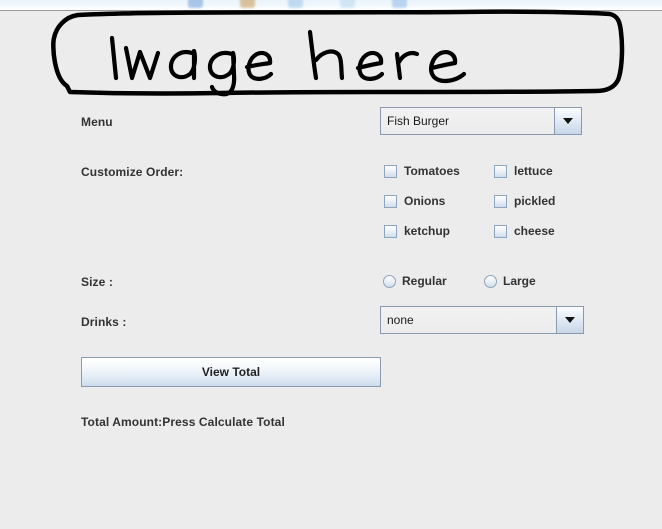 Image resolution: width=662 pixels, height=529 pixels. I want to click on total-amount-text: Total Amount:Press Calculate Total, so click(183, 422).